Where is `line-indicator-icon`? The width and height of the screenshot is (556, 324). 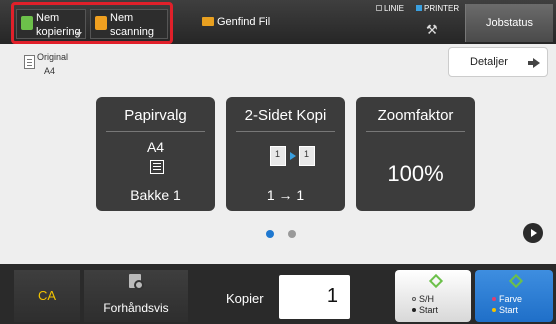
line-indicator-icon is located at coordinates (379, 8).